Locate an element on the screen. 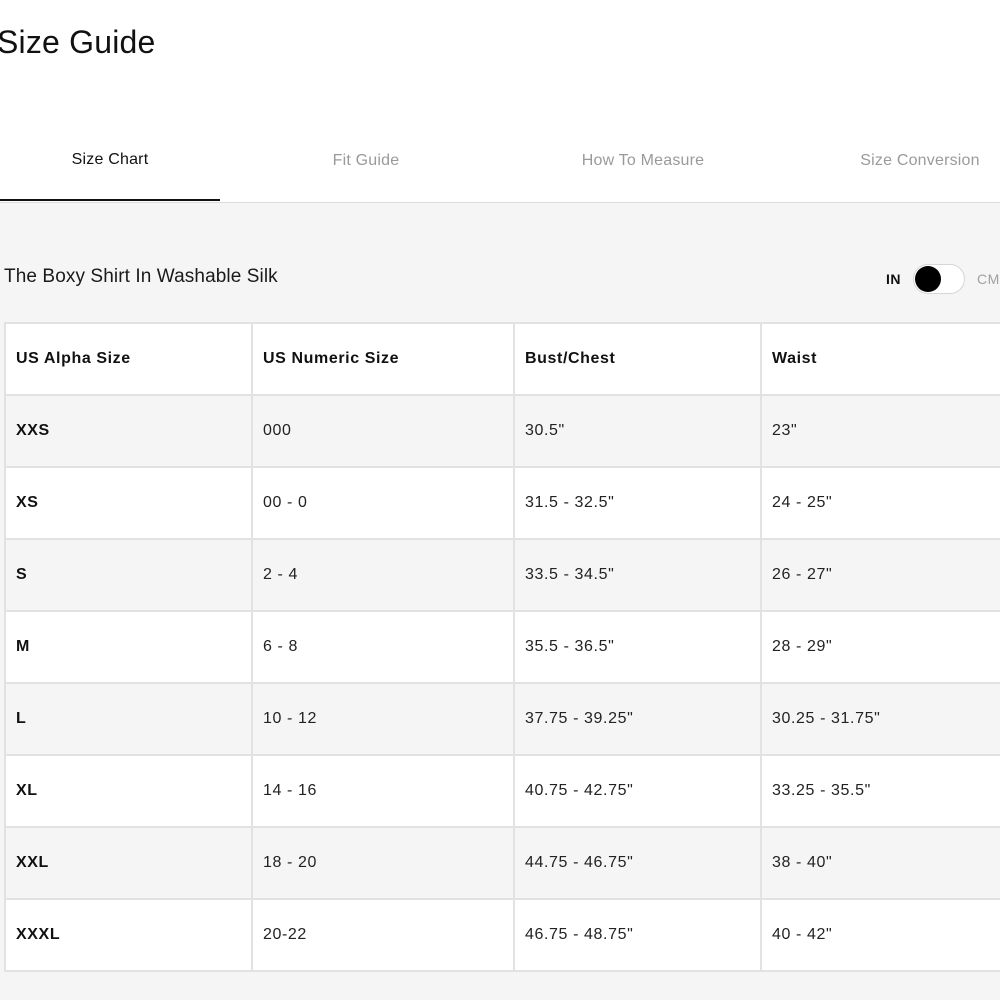 Image resolution: width=1000 pixels, height=1000 pixels. waist-cell: 30.25 - 31.75" is located at coordinates (880, 719).